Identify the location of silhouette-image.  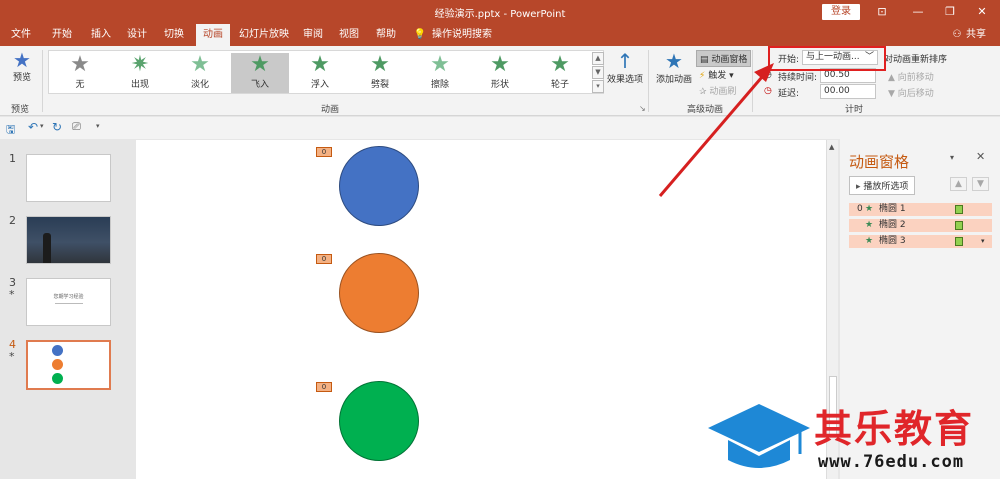
(47, 248).